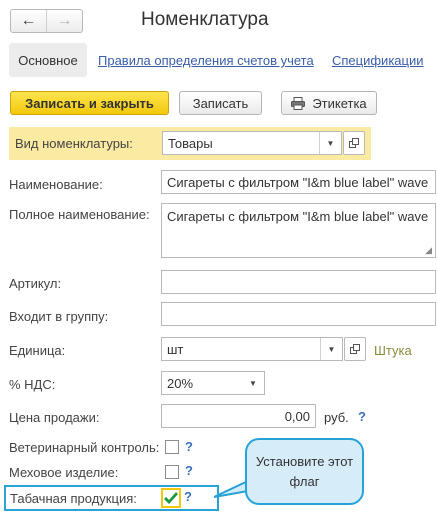 The height and width of the screenshot is (515, 437). I want to click on article-label: Артикул:, so click(35, 283).